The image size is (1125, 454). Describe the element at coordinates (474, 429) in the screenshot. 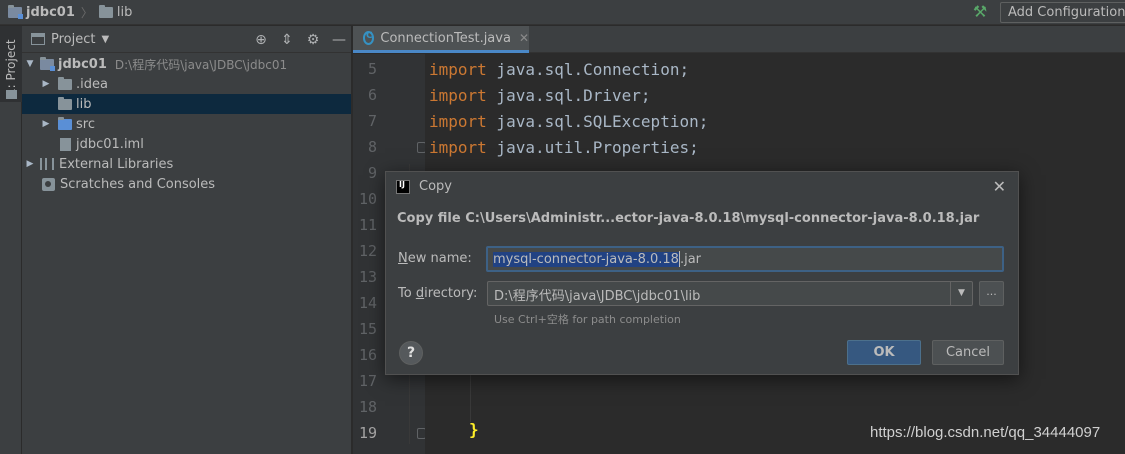

I see `closing-brace: }` at that location.